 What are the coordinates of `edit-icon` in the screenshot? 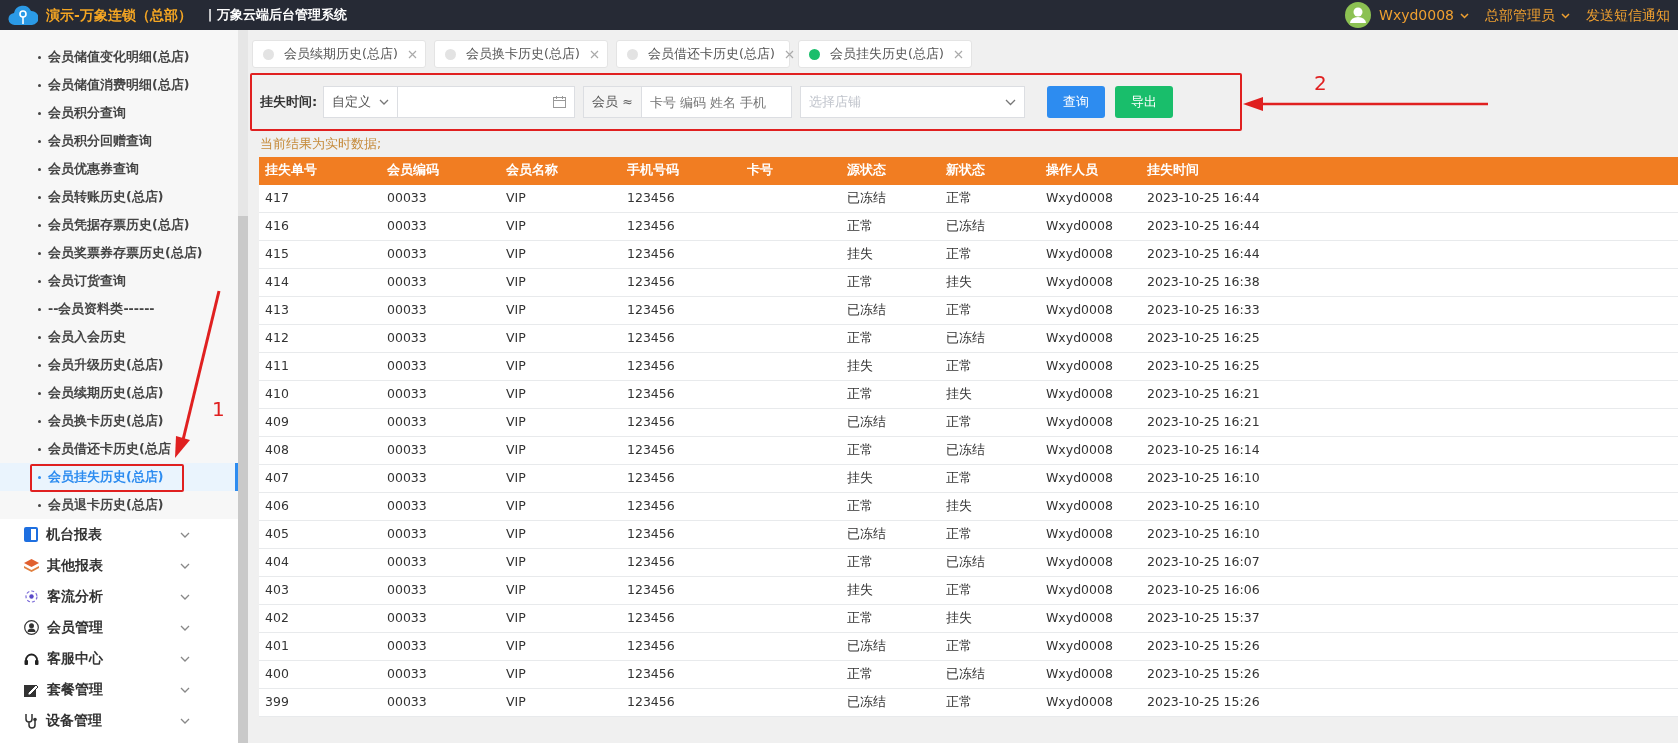 It's located at (31, 689).